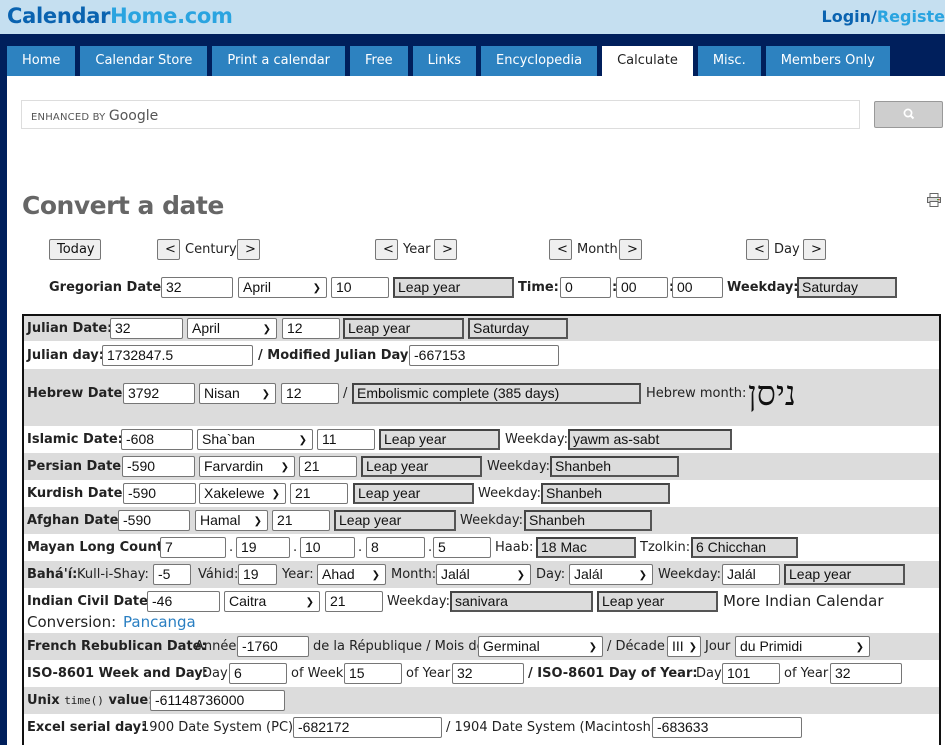  Describe the element at coordinates (217, 700) in the screenshot. I see `unix-time-input: -61148736000` at that location.